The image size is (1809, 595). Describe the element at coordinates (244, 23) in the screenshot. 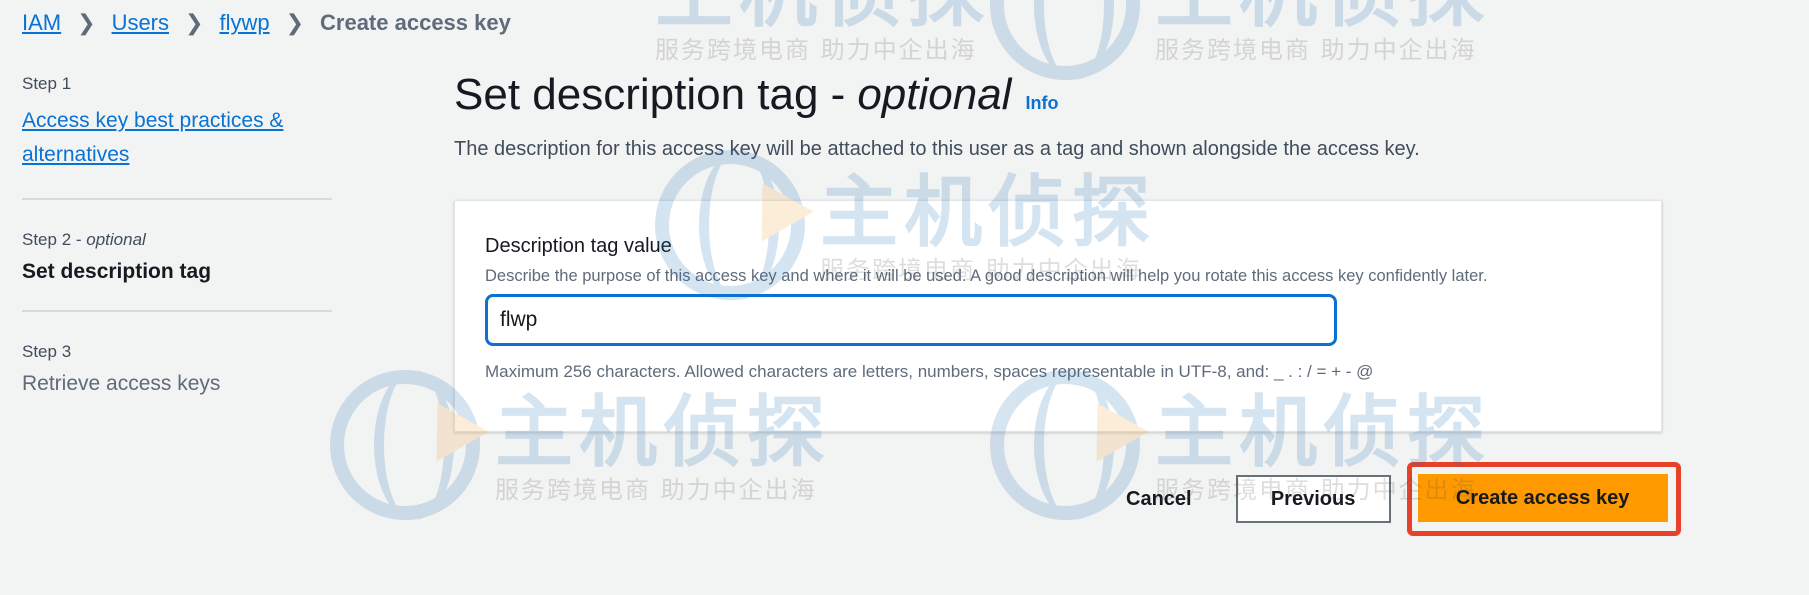

I see `breadcrumb-user-link: flywp` at that location.